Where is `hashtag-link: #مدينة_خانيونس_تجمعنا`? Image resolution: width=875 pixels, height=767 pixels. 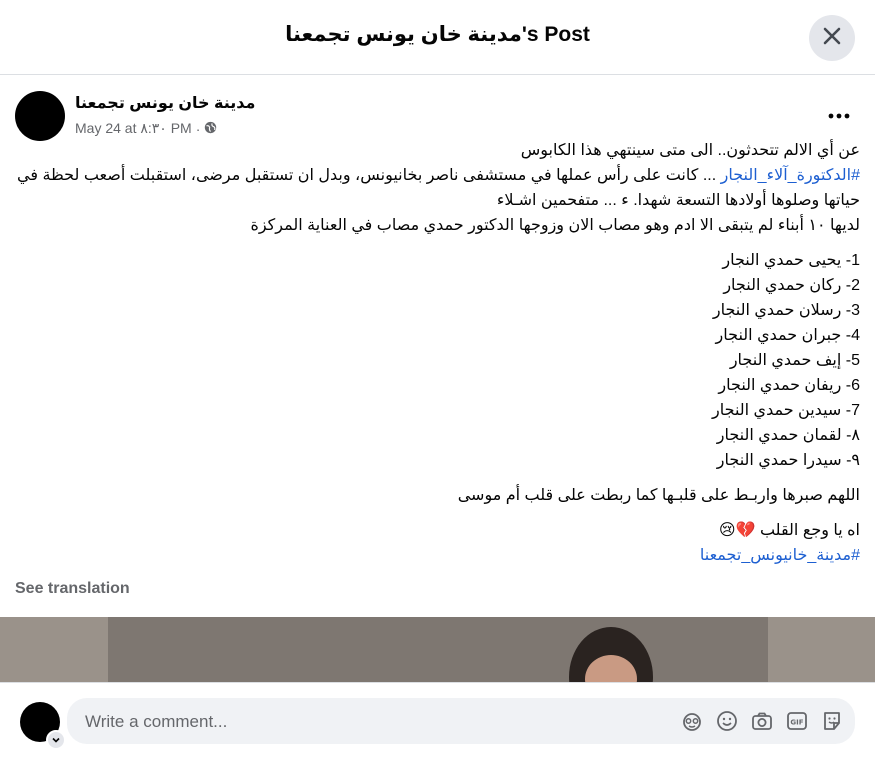 hashtag-link: #مدينة_خانيونس_تجمعنا is located at coordinates (437, 555).